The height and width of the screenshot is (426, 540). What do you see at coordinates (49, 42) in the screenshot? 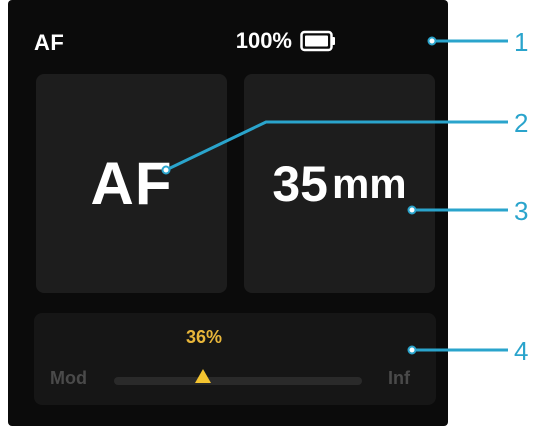
I see `focus-mode-status: AF` at bounding box center [49, 42].